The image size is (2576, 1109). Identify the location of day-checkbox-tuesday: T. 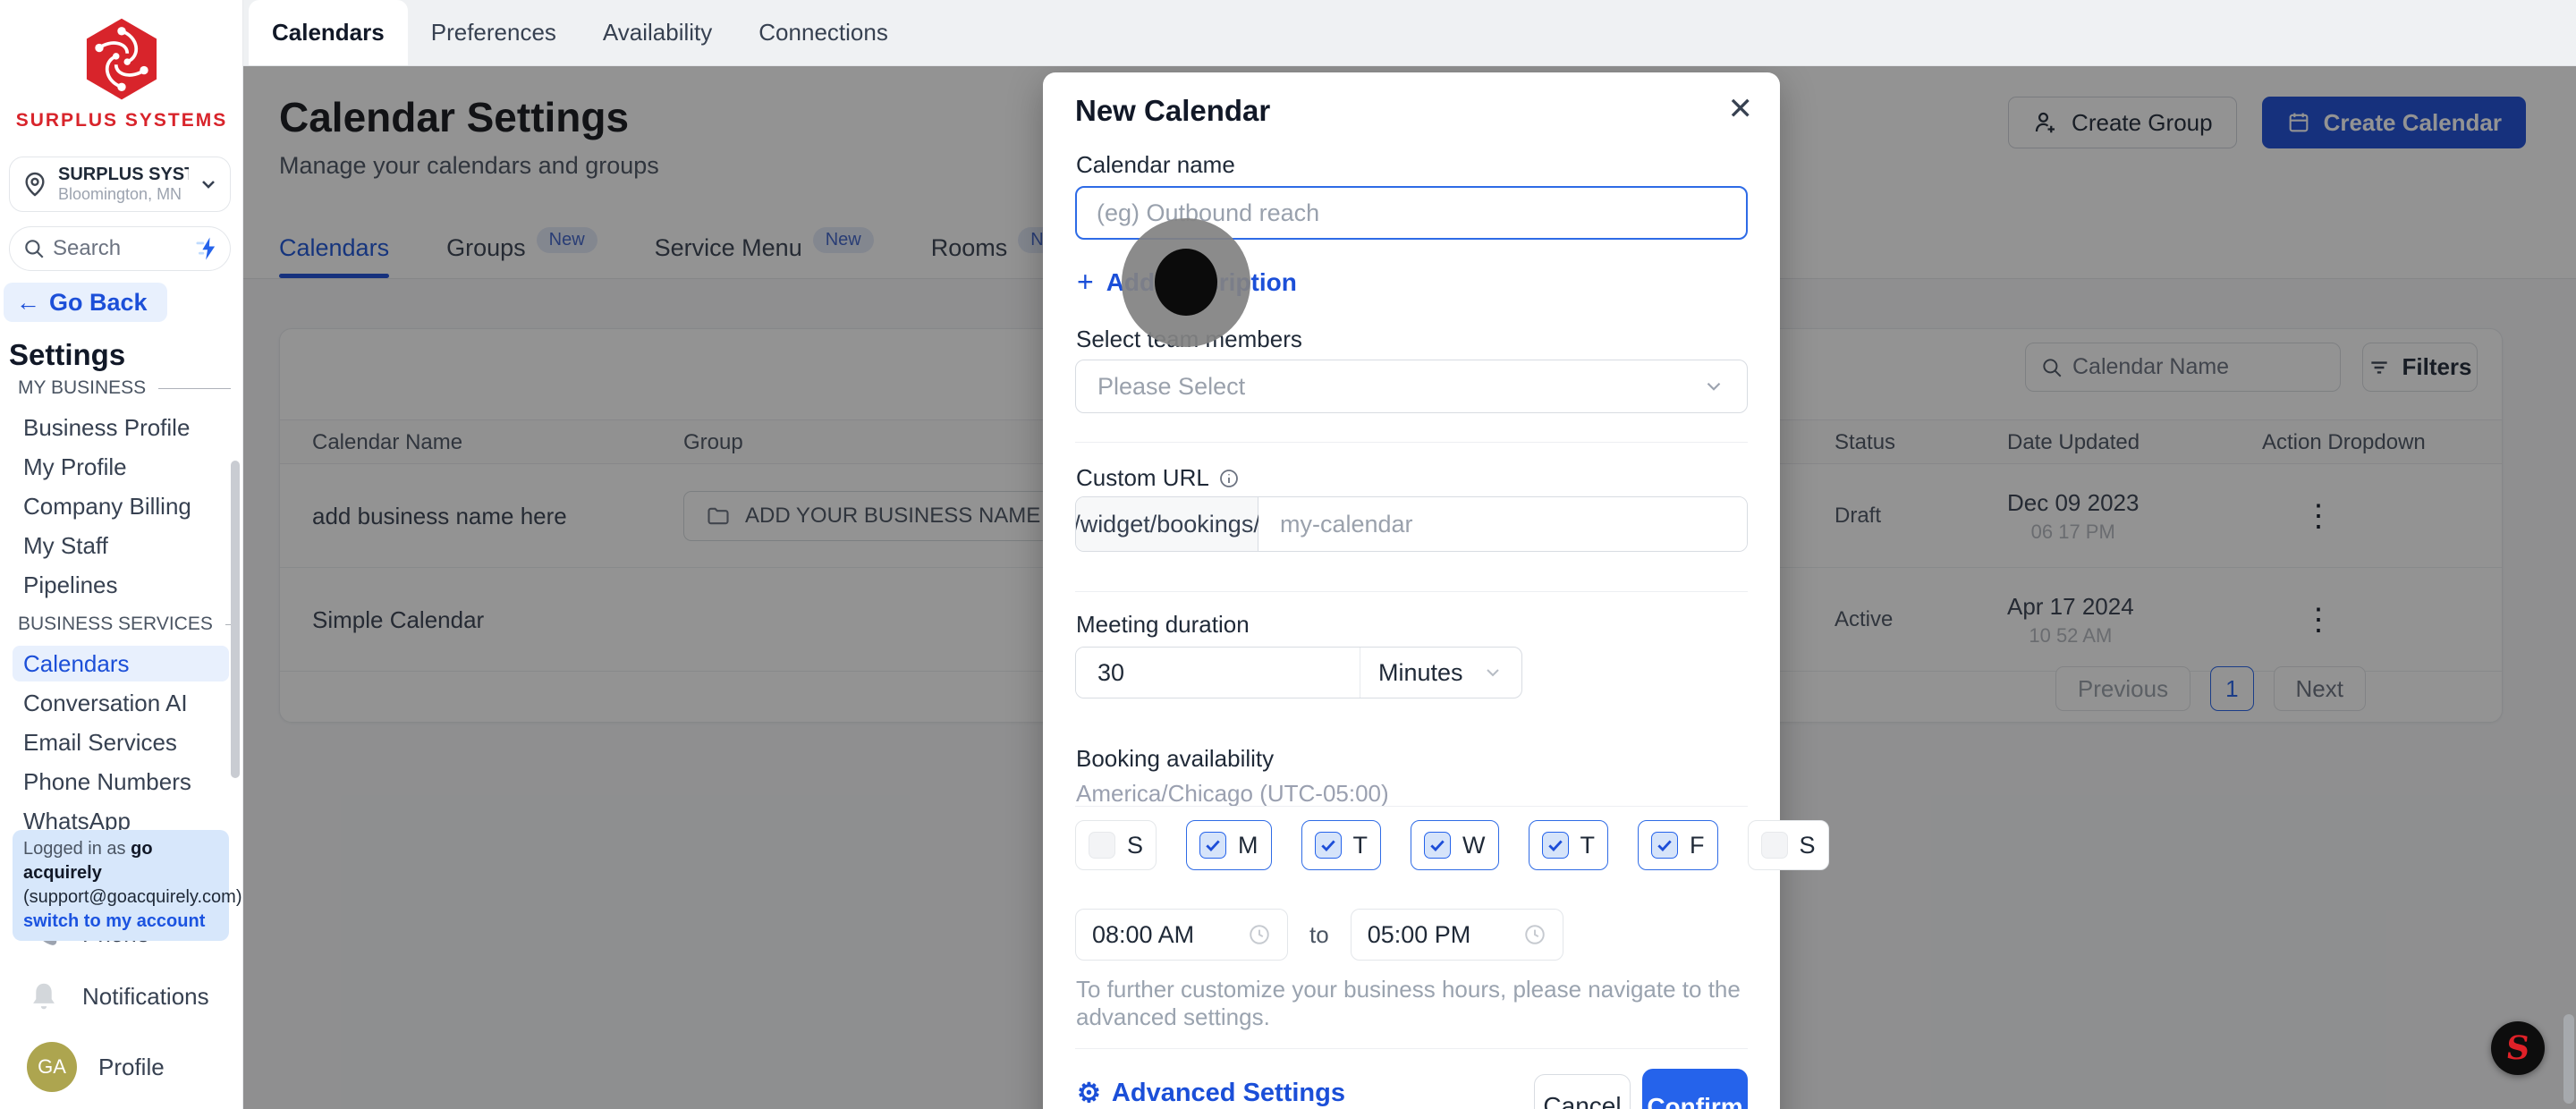
(1341, 845).